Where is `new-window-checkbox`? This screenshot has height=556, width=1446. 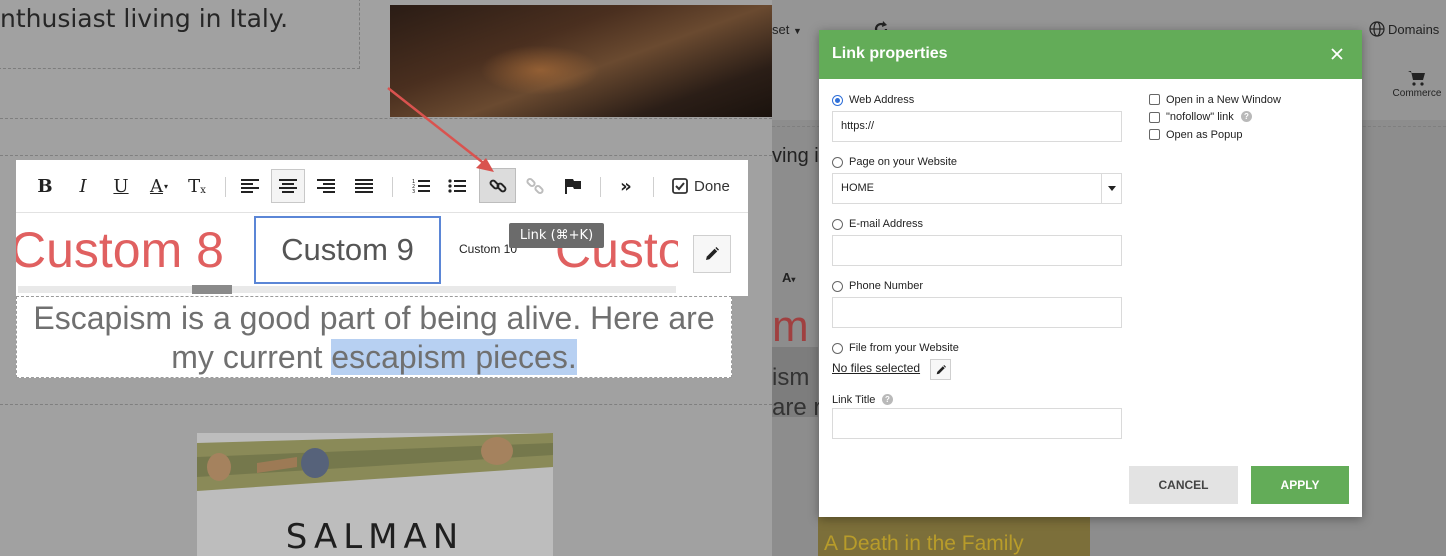 new-window-checkbox is located at coordinates (1154, 99).